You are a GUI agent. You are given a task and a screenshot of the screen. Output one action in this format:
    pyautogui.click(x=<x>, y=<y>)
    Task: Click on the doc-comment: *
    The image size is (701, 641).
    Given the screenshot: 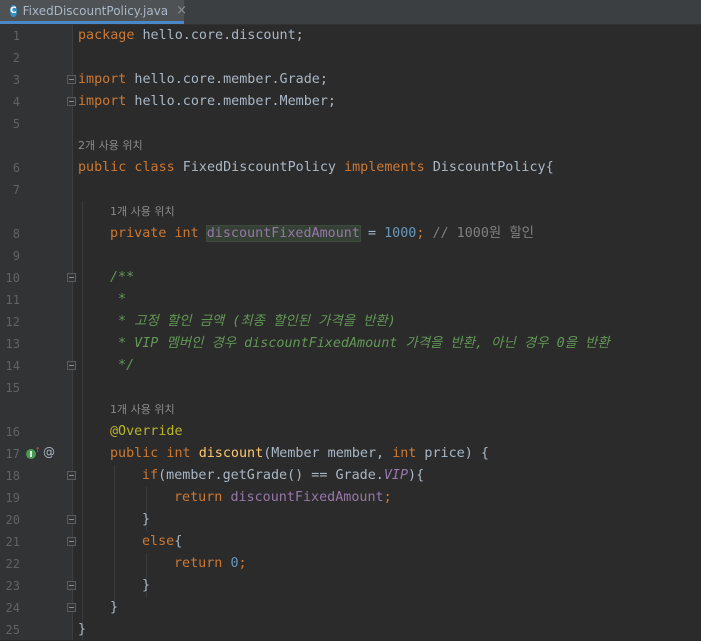 What is the action you would take?
    pyautogui.click(x=118, y=299)
    